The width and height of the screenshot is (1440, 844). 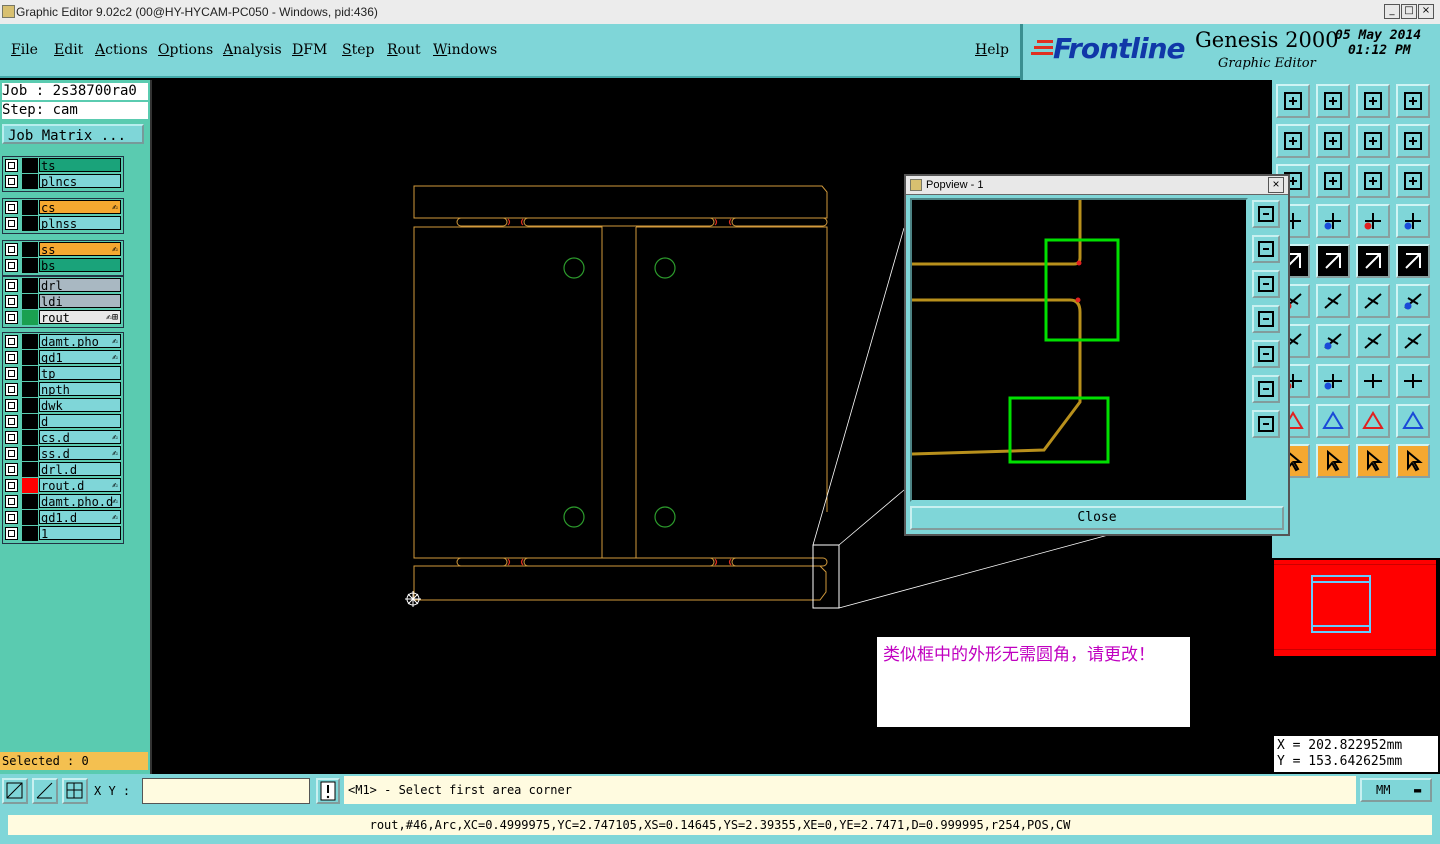 I want to click on layer-row-dwk: dwk, so click(x=62, y=405).